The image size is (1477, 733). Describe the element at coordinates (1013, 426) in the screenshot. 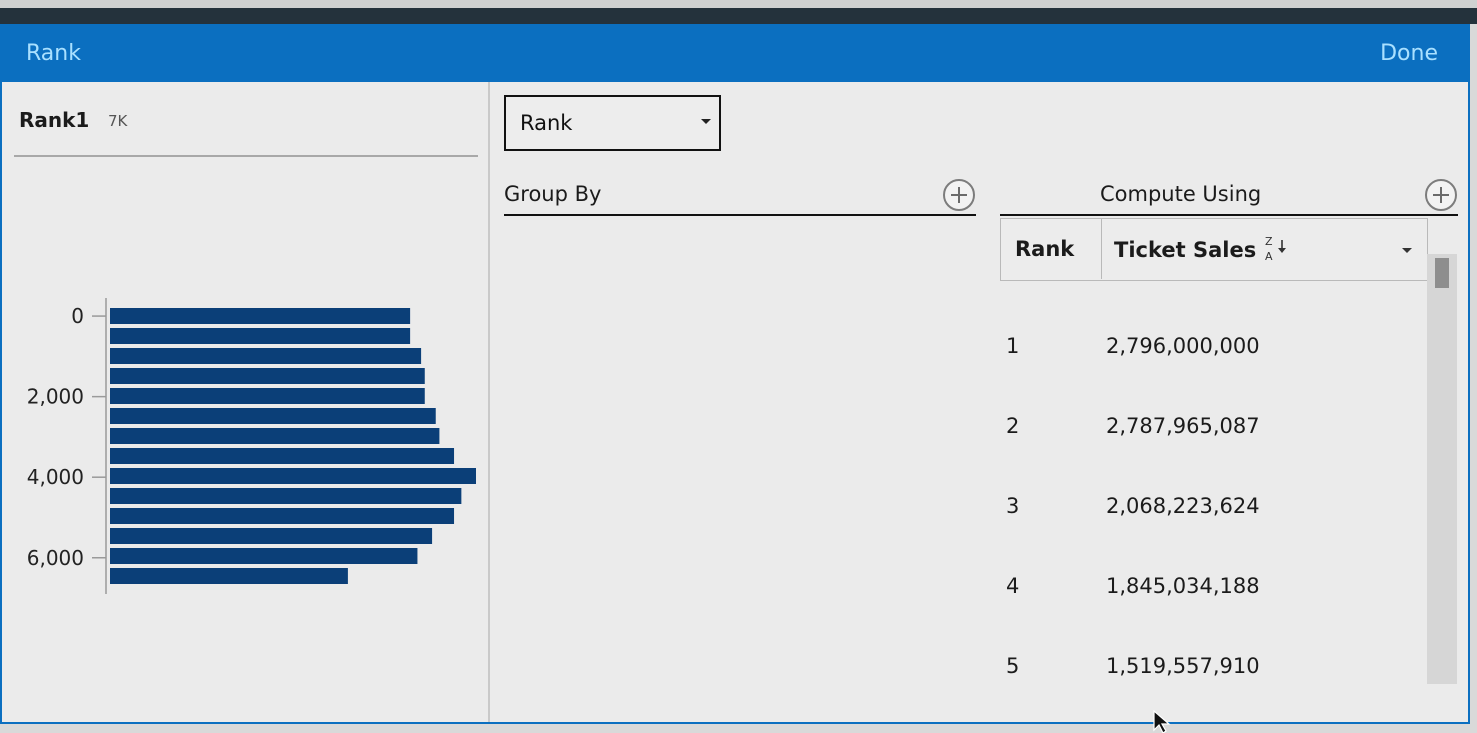

I see `cell-rank: 2` at that location.